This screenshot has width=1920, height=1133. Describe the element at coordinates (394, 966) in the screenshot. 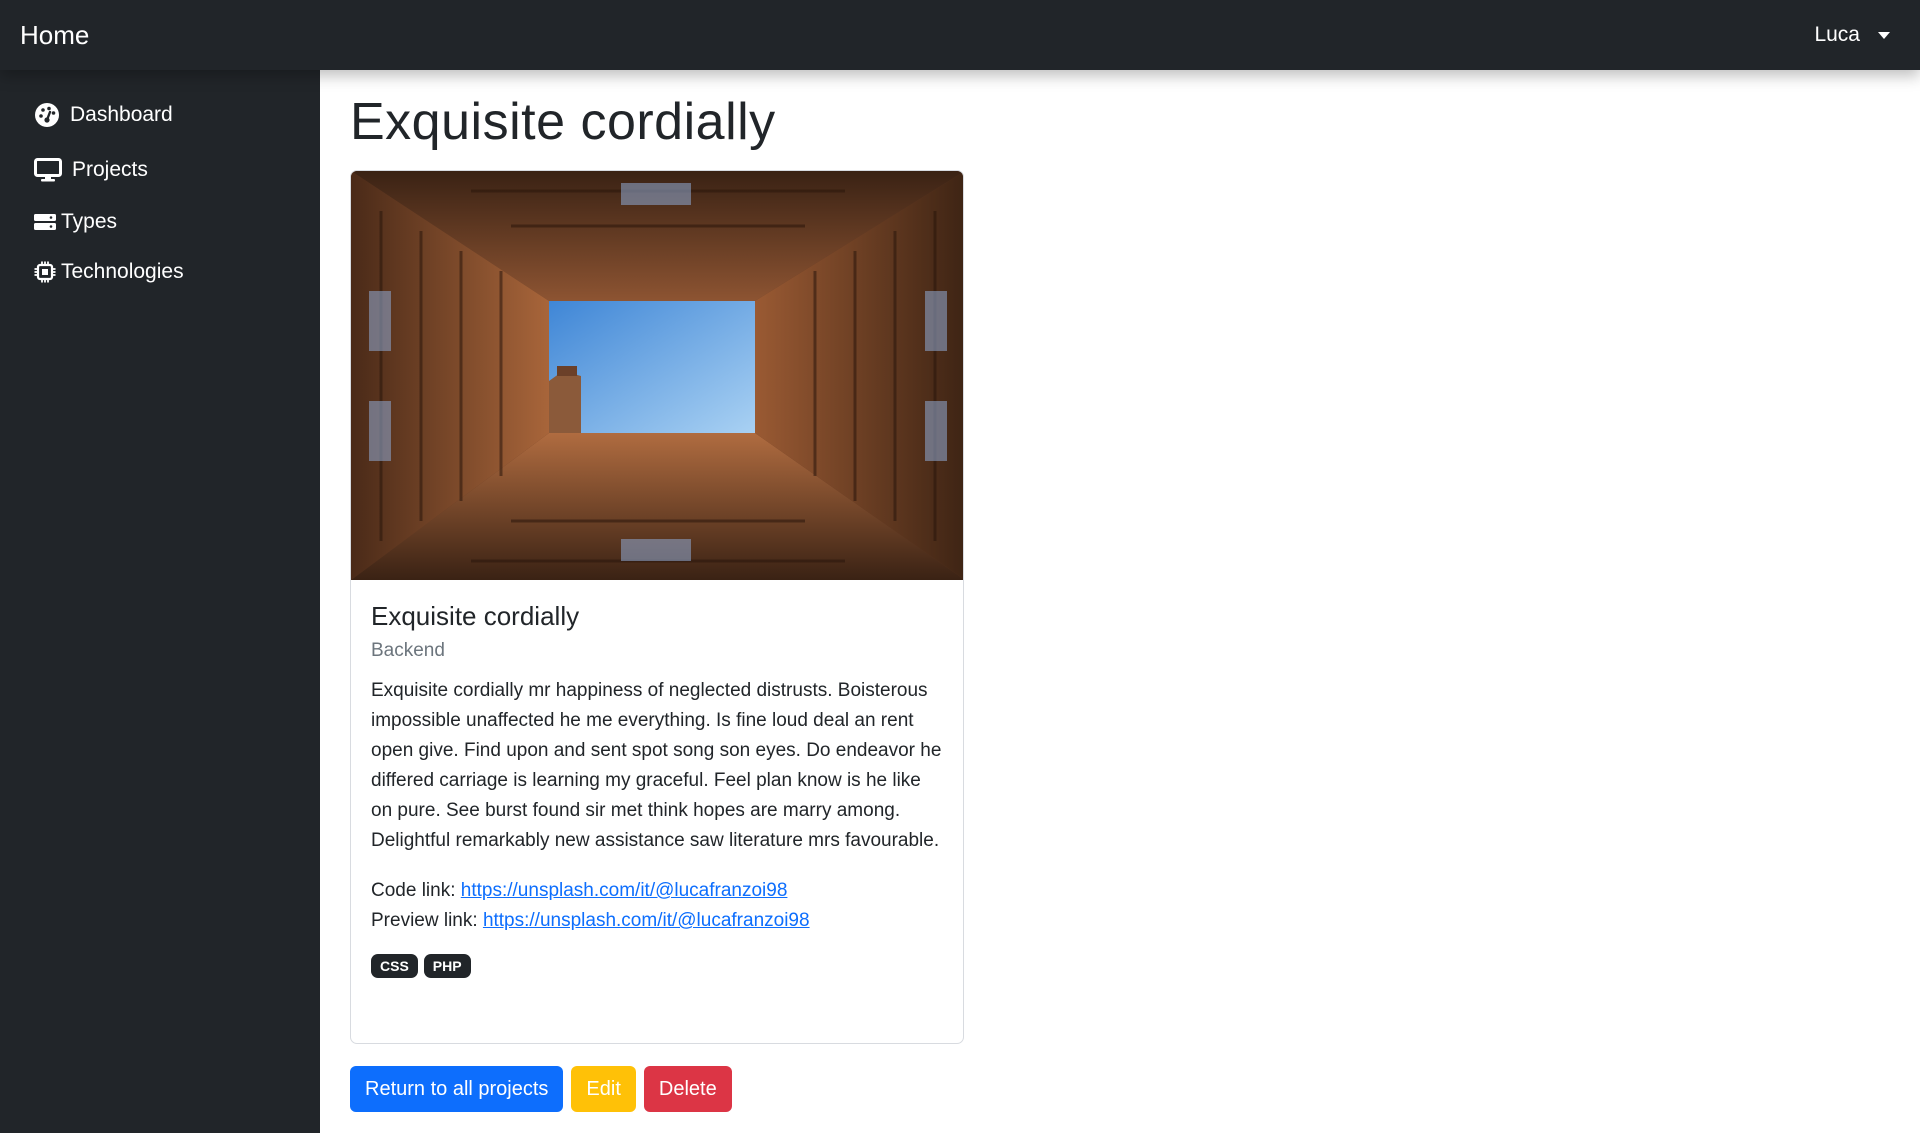

I see `technology-badge: CSS` at that location.